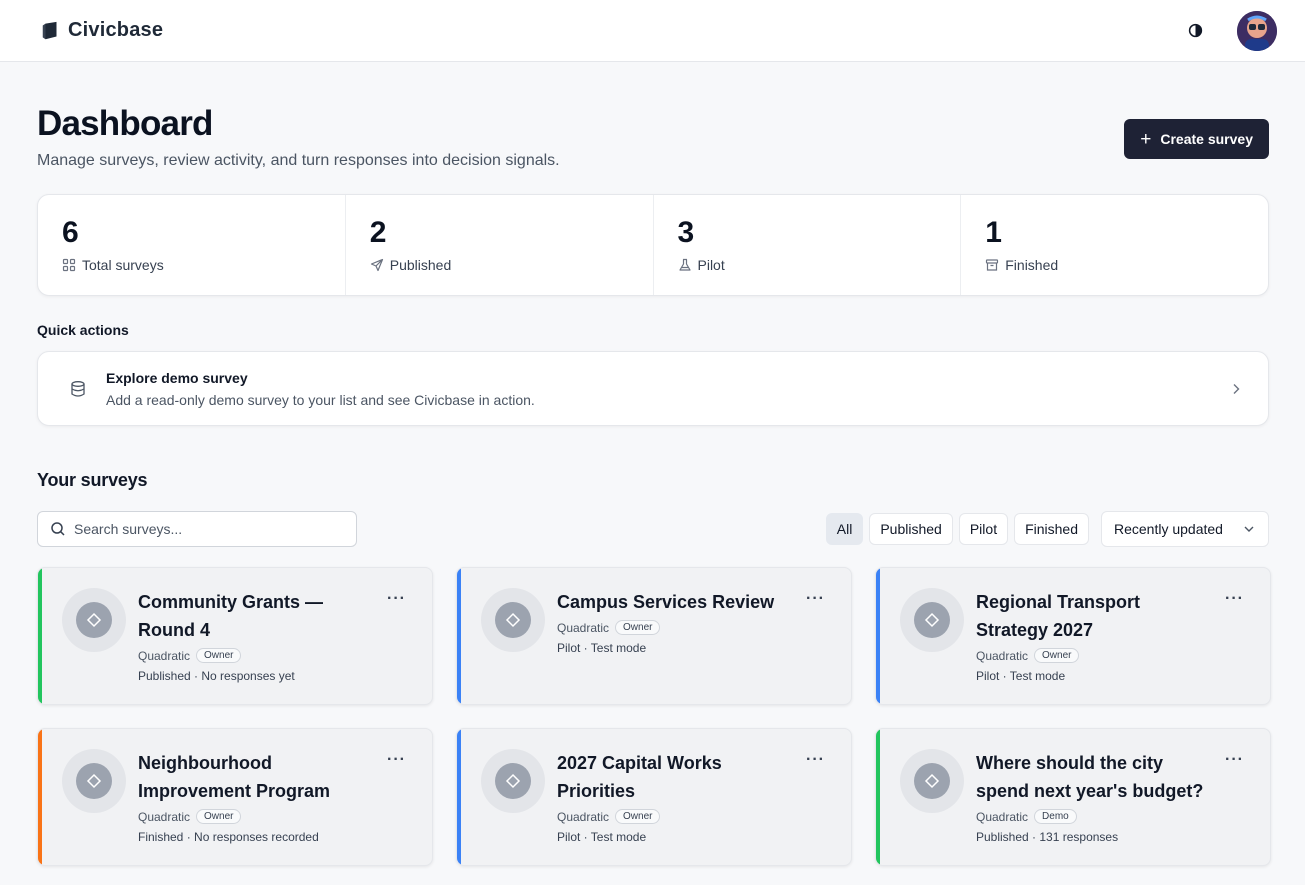 The image size is (1305, 885). Describe the element at coordinates (711, 265) in the screenshot. I see `stat-label: Pilot` at that location.